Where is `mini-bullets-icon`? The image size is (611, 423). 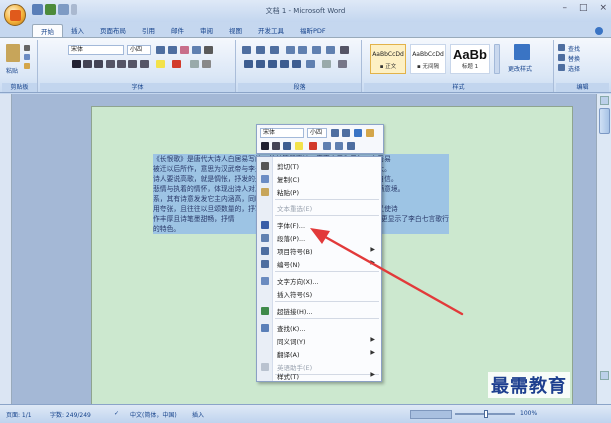 mini-bullets-icon is located at coordinates (351, 146).